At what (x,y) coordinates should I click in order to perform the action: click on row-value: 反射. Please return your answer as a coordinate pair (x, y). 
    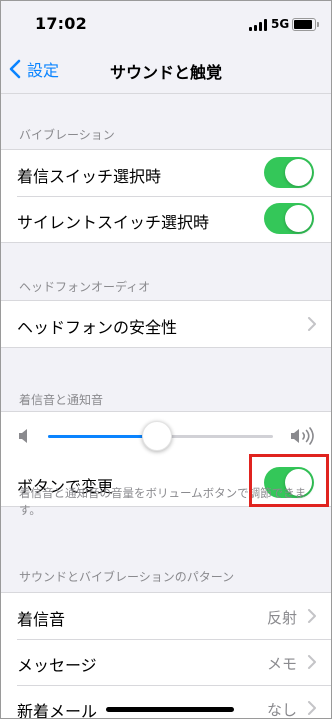
    Looking at the image, I should click on (281, 618).